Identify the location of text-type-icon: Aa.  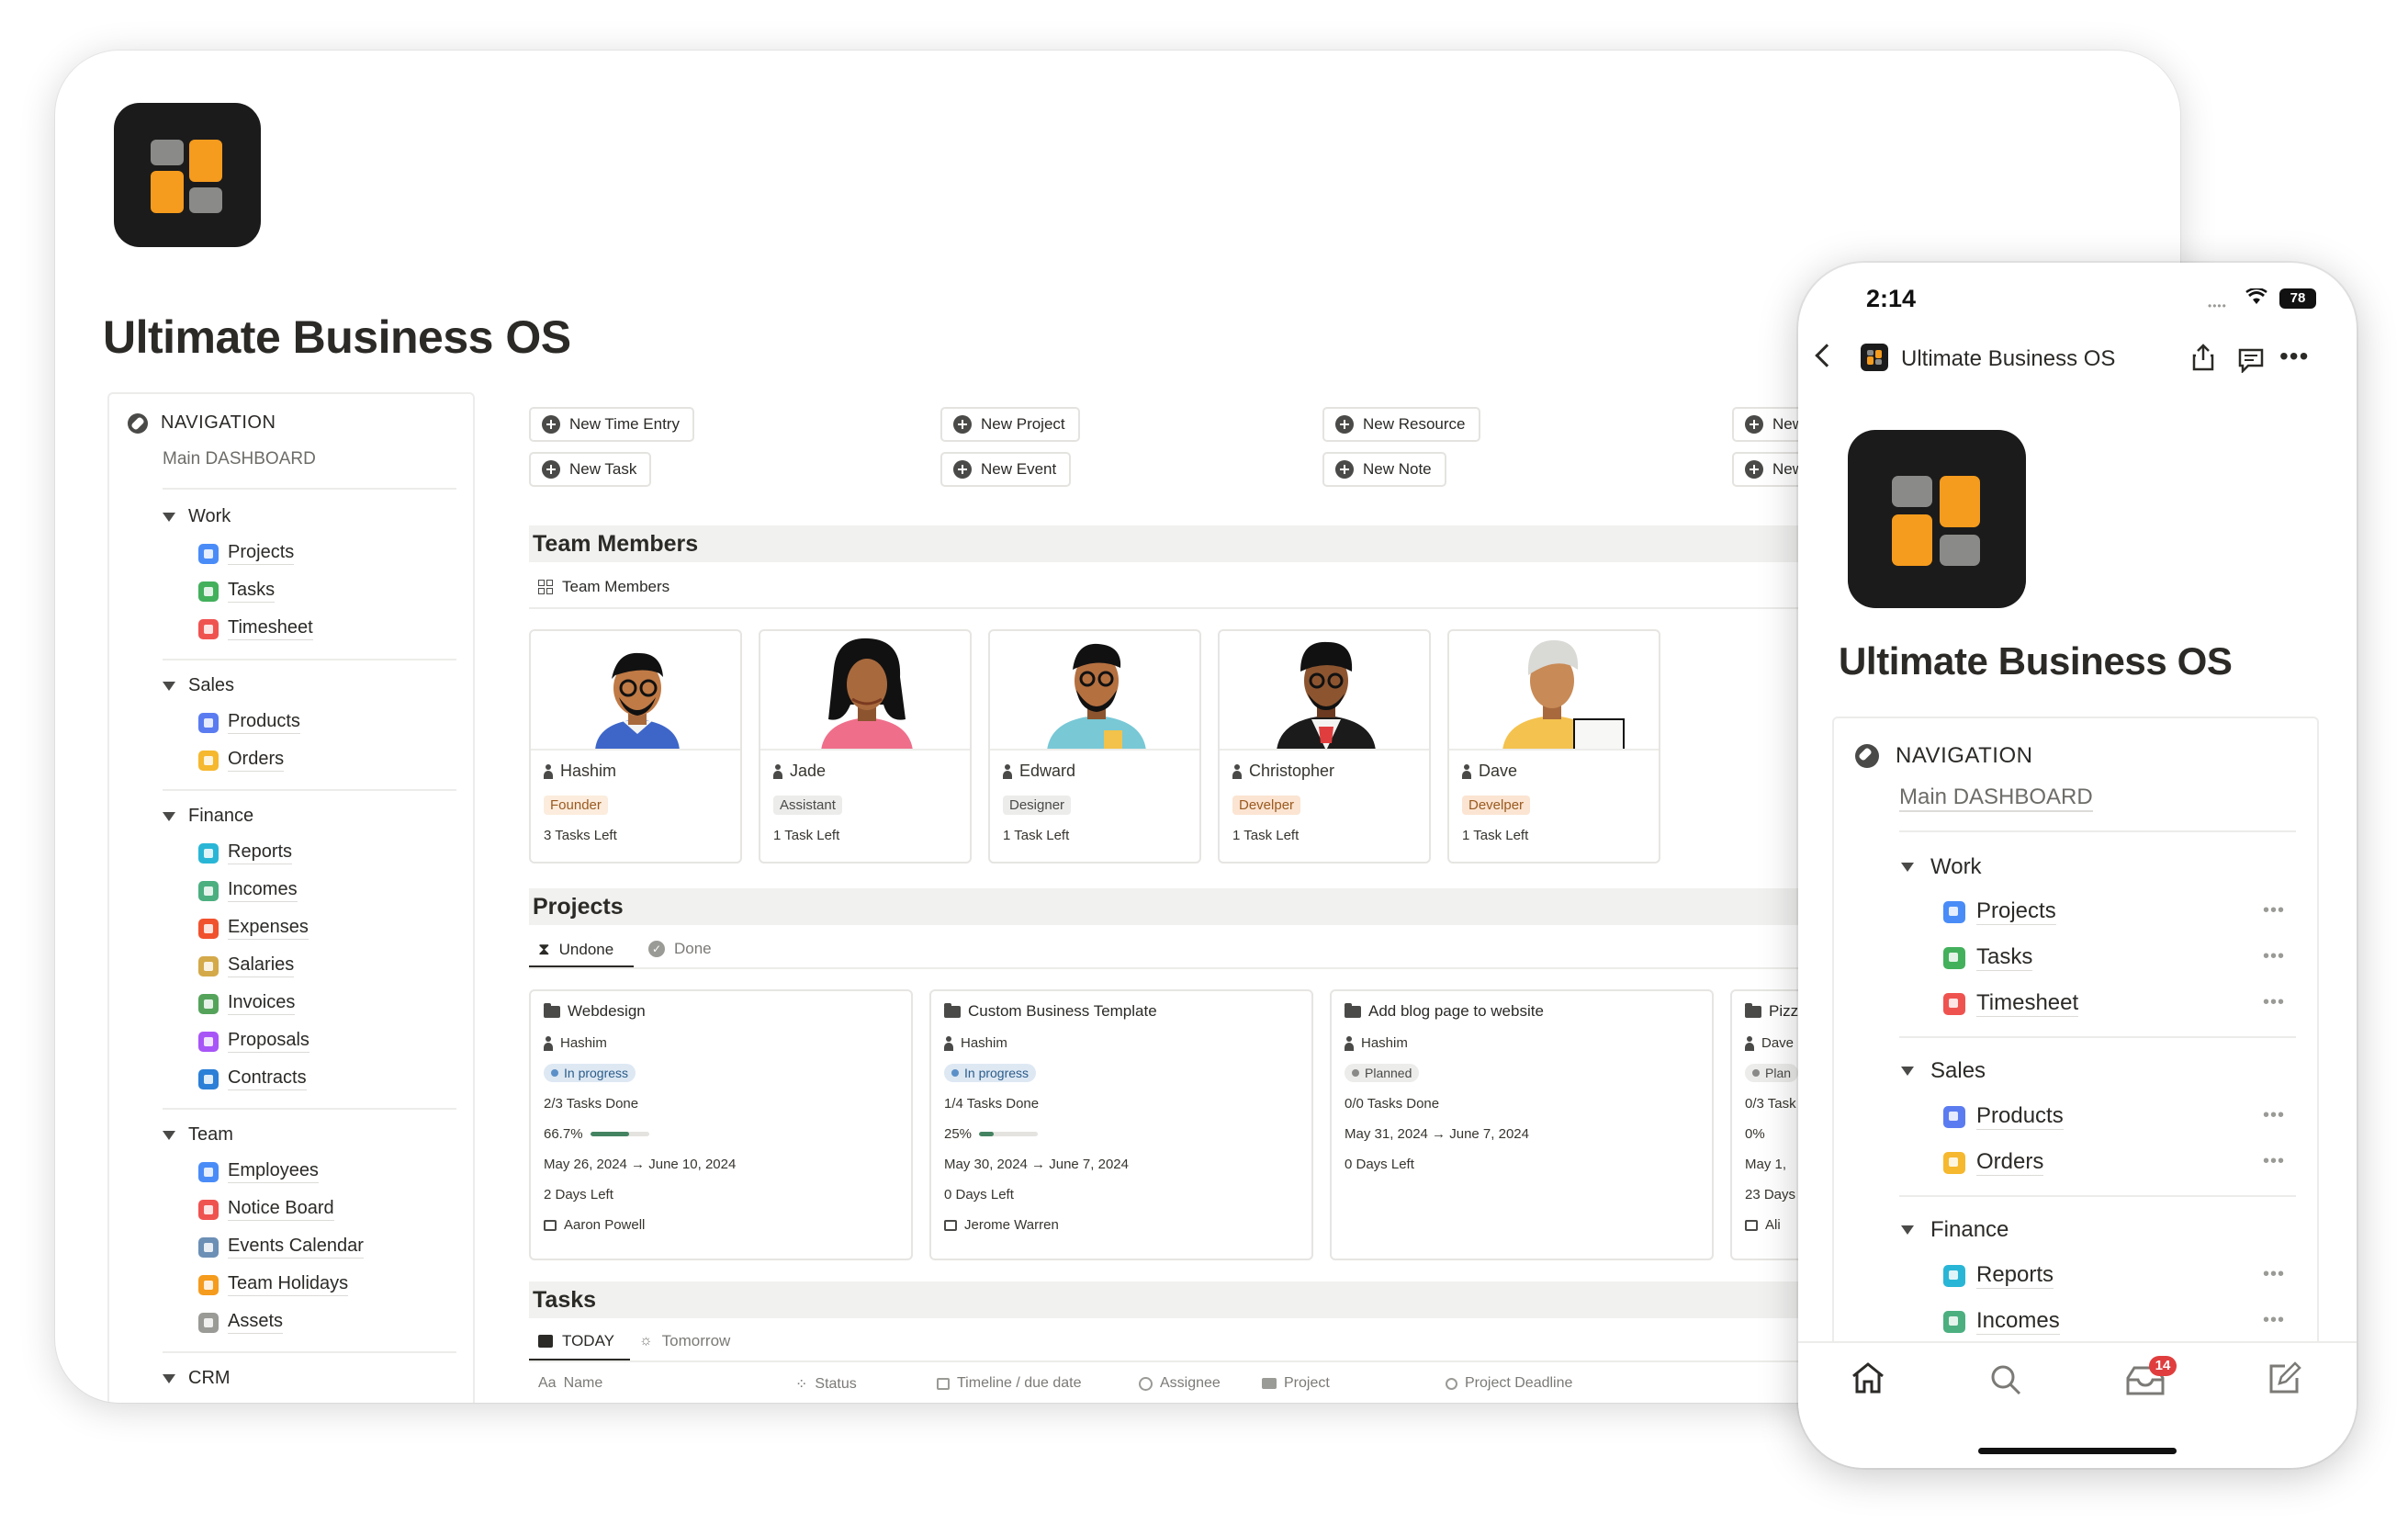
(547, 1383).